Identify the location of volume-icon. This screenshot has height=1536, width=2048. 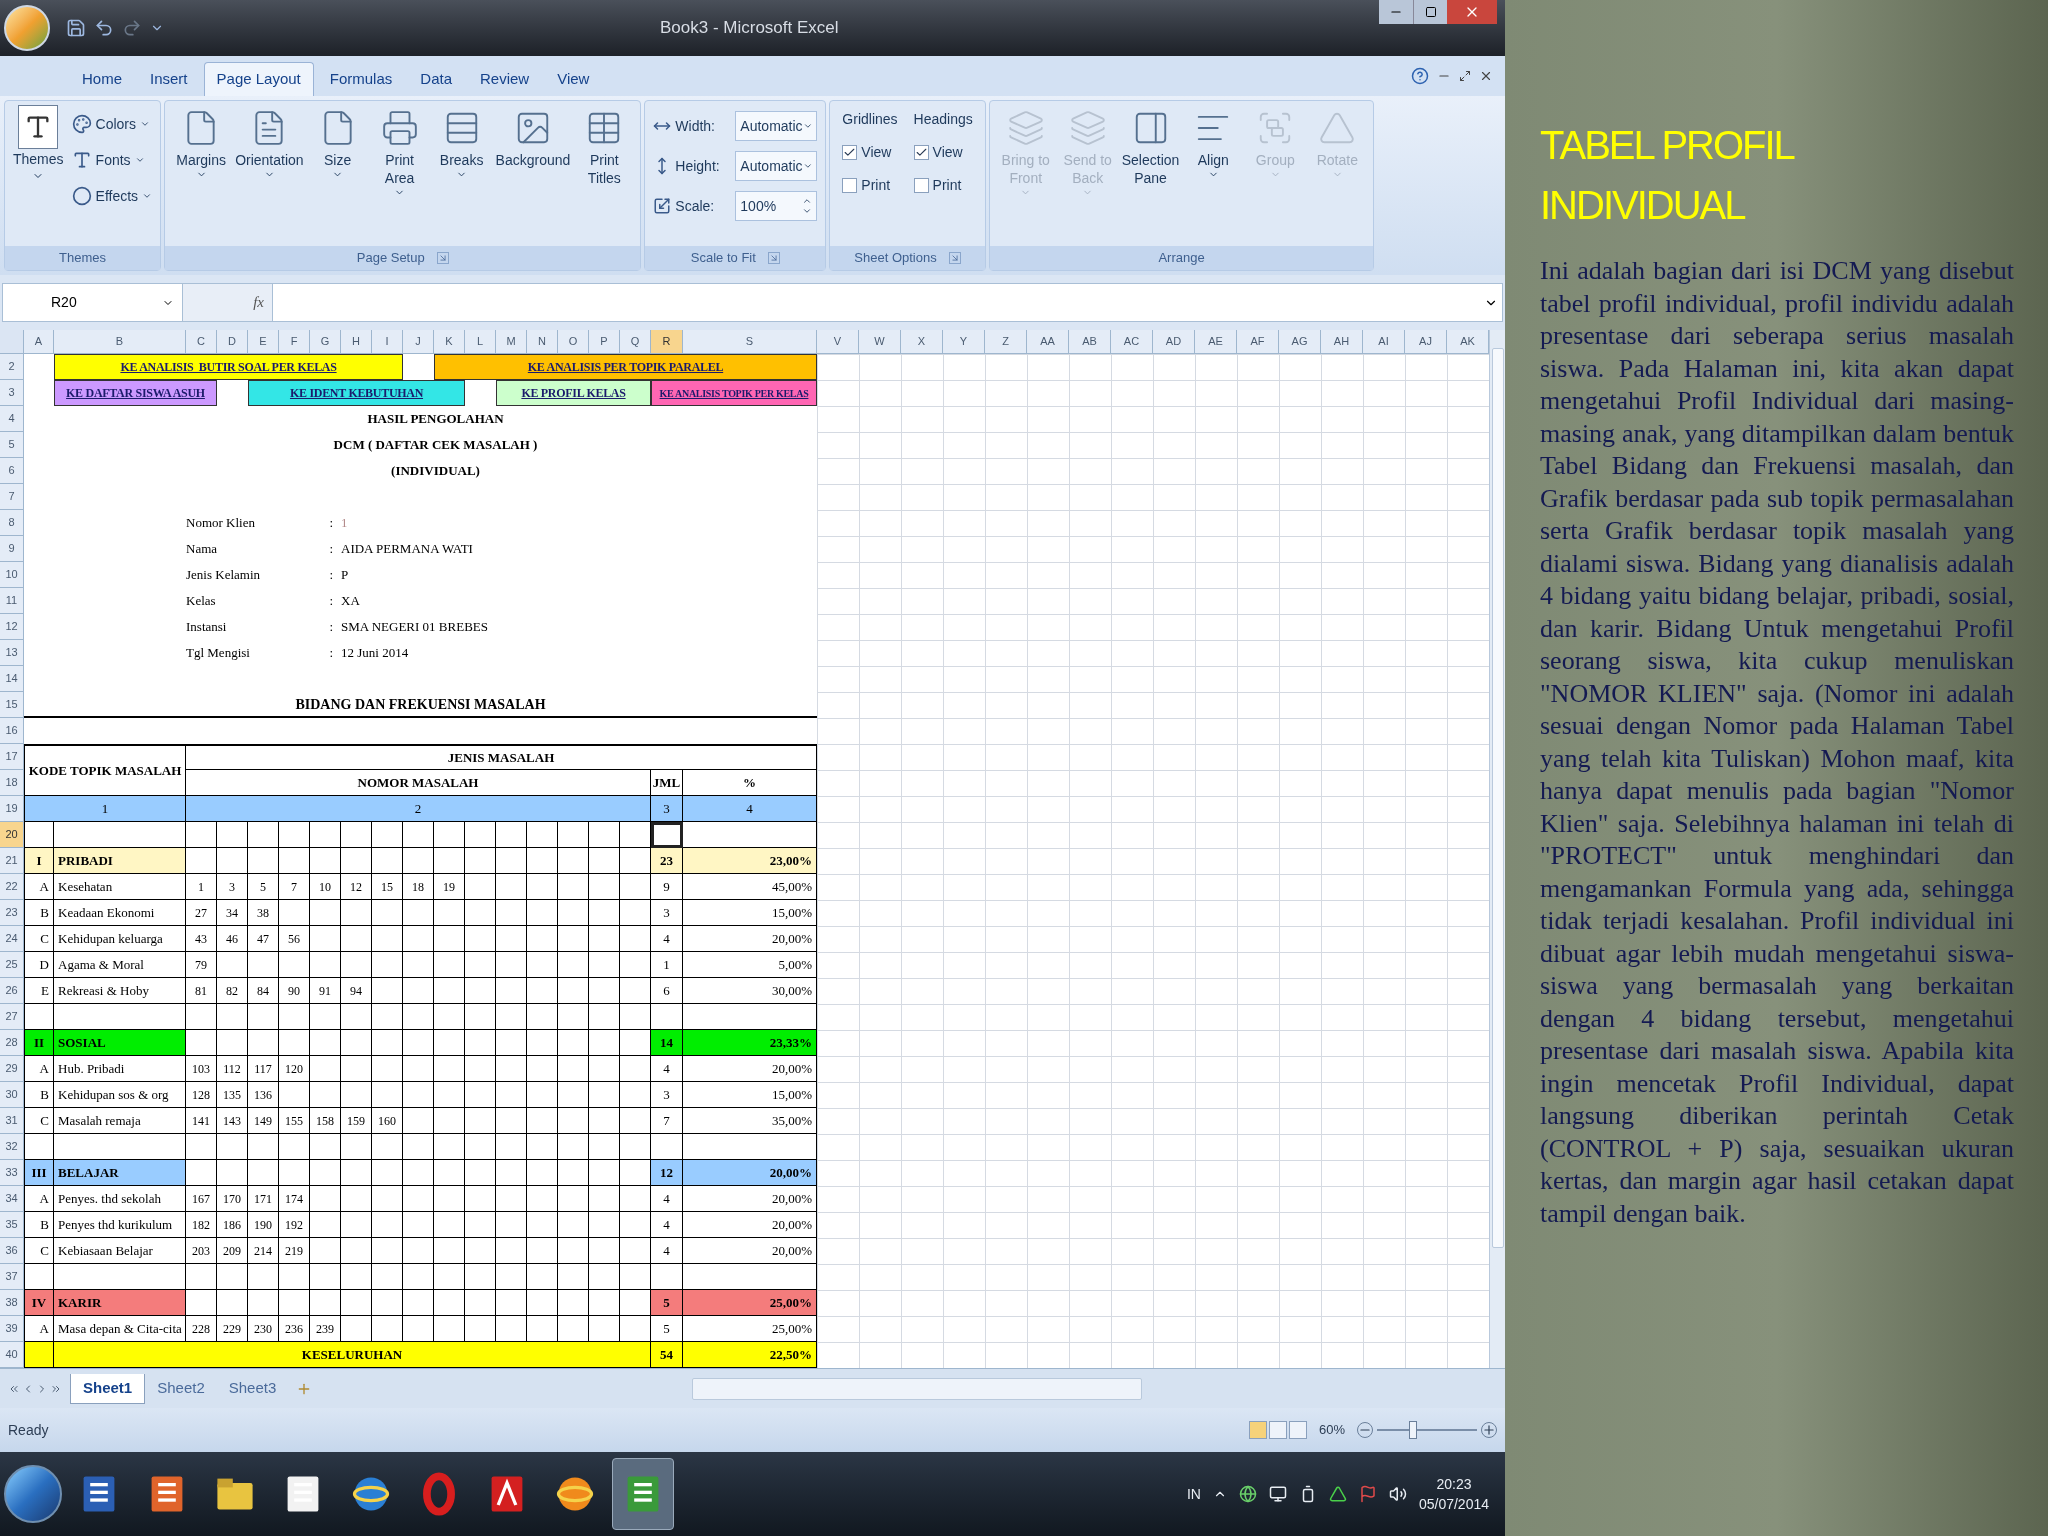
(1397, 1494).